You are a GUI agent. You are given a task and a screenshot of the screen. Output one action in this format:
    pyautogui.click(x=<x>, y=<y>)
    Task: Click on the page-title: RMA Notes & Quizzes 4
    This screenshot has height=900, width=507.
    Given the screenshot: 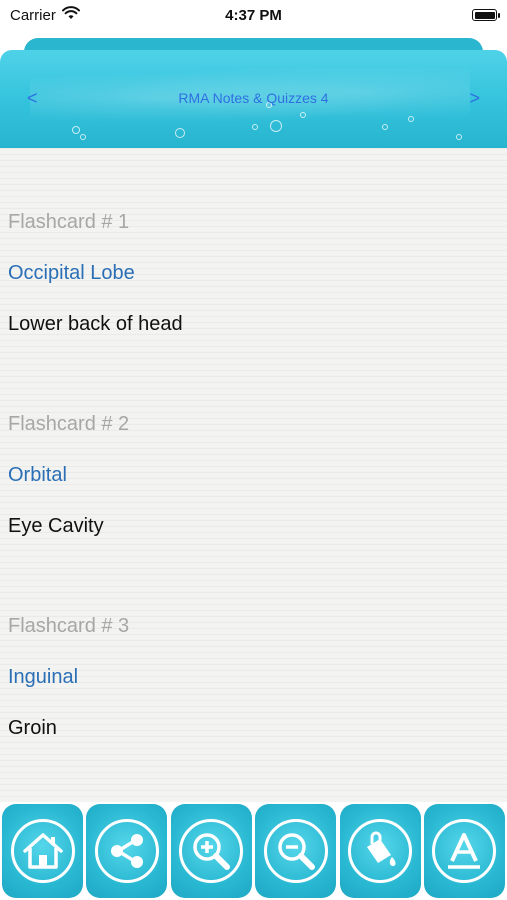 What is the action you would take?
    pyautogui.click(x=253, y=98)
    